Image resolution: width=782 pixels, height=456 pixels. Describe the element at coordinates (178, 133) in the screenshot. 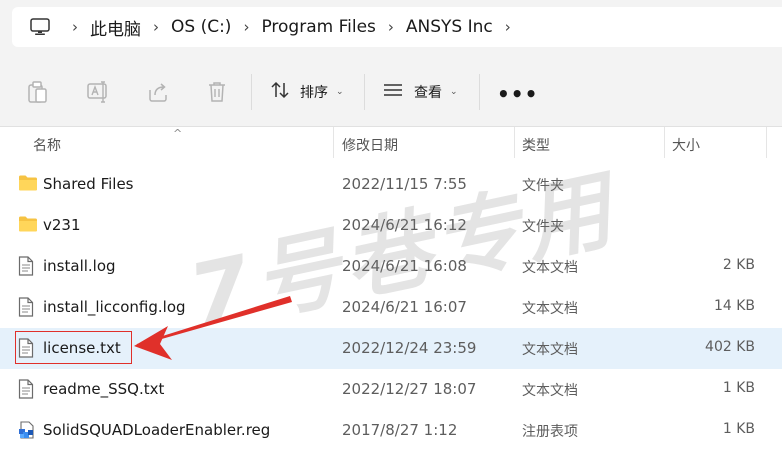

I see `sort-ascending-icon: ^` at that location.